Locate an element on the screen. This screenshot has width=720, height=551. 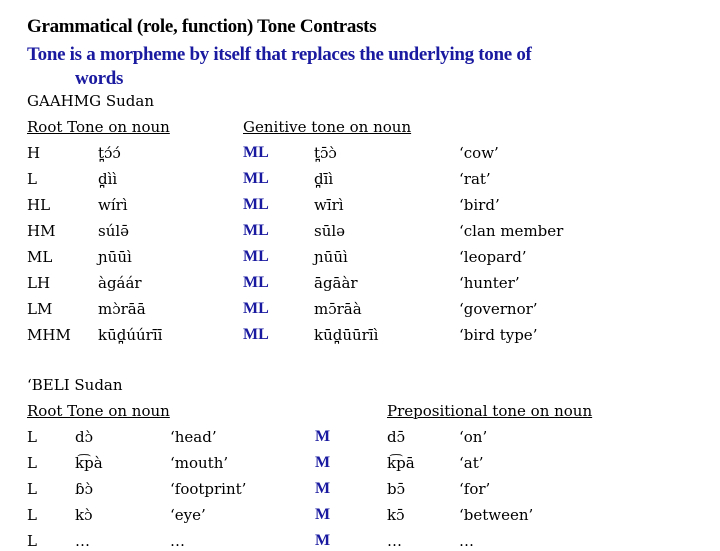
section1-row-root-form: t̪ɔ́ɔ́ is located at coordinates (109, 153).